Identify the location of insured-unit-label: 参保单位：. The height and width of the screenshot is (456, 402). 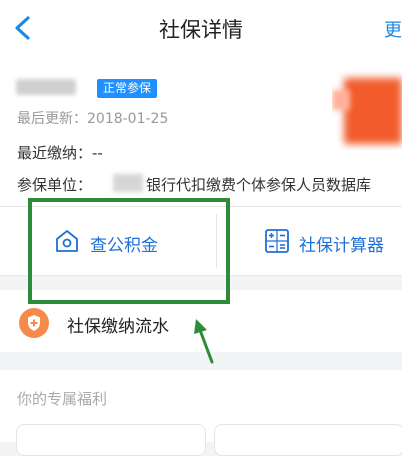
(55, 185).